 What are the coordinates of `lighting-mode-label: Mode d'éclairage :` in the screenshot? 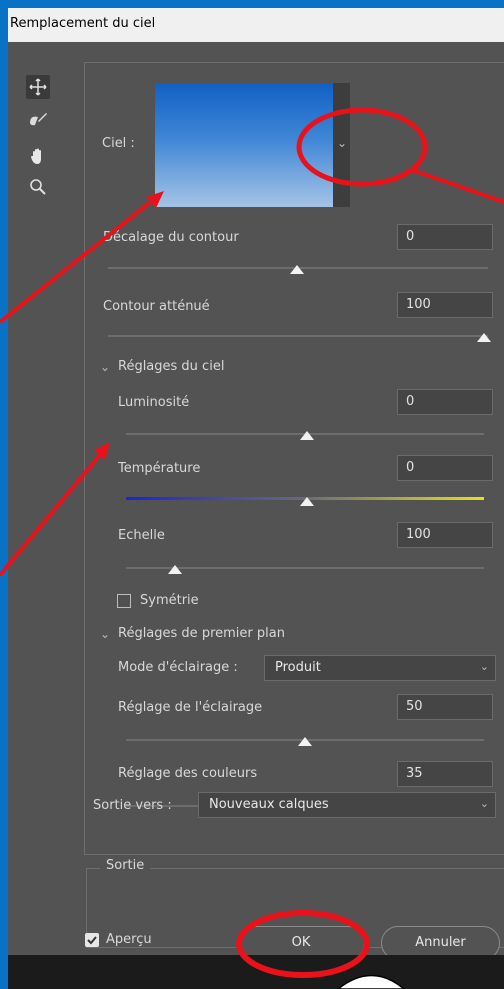 It's located at (178, 667).